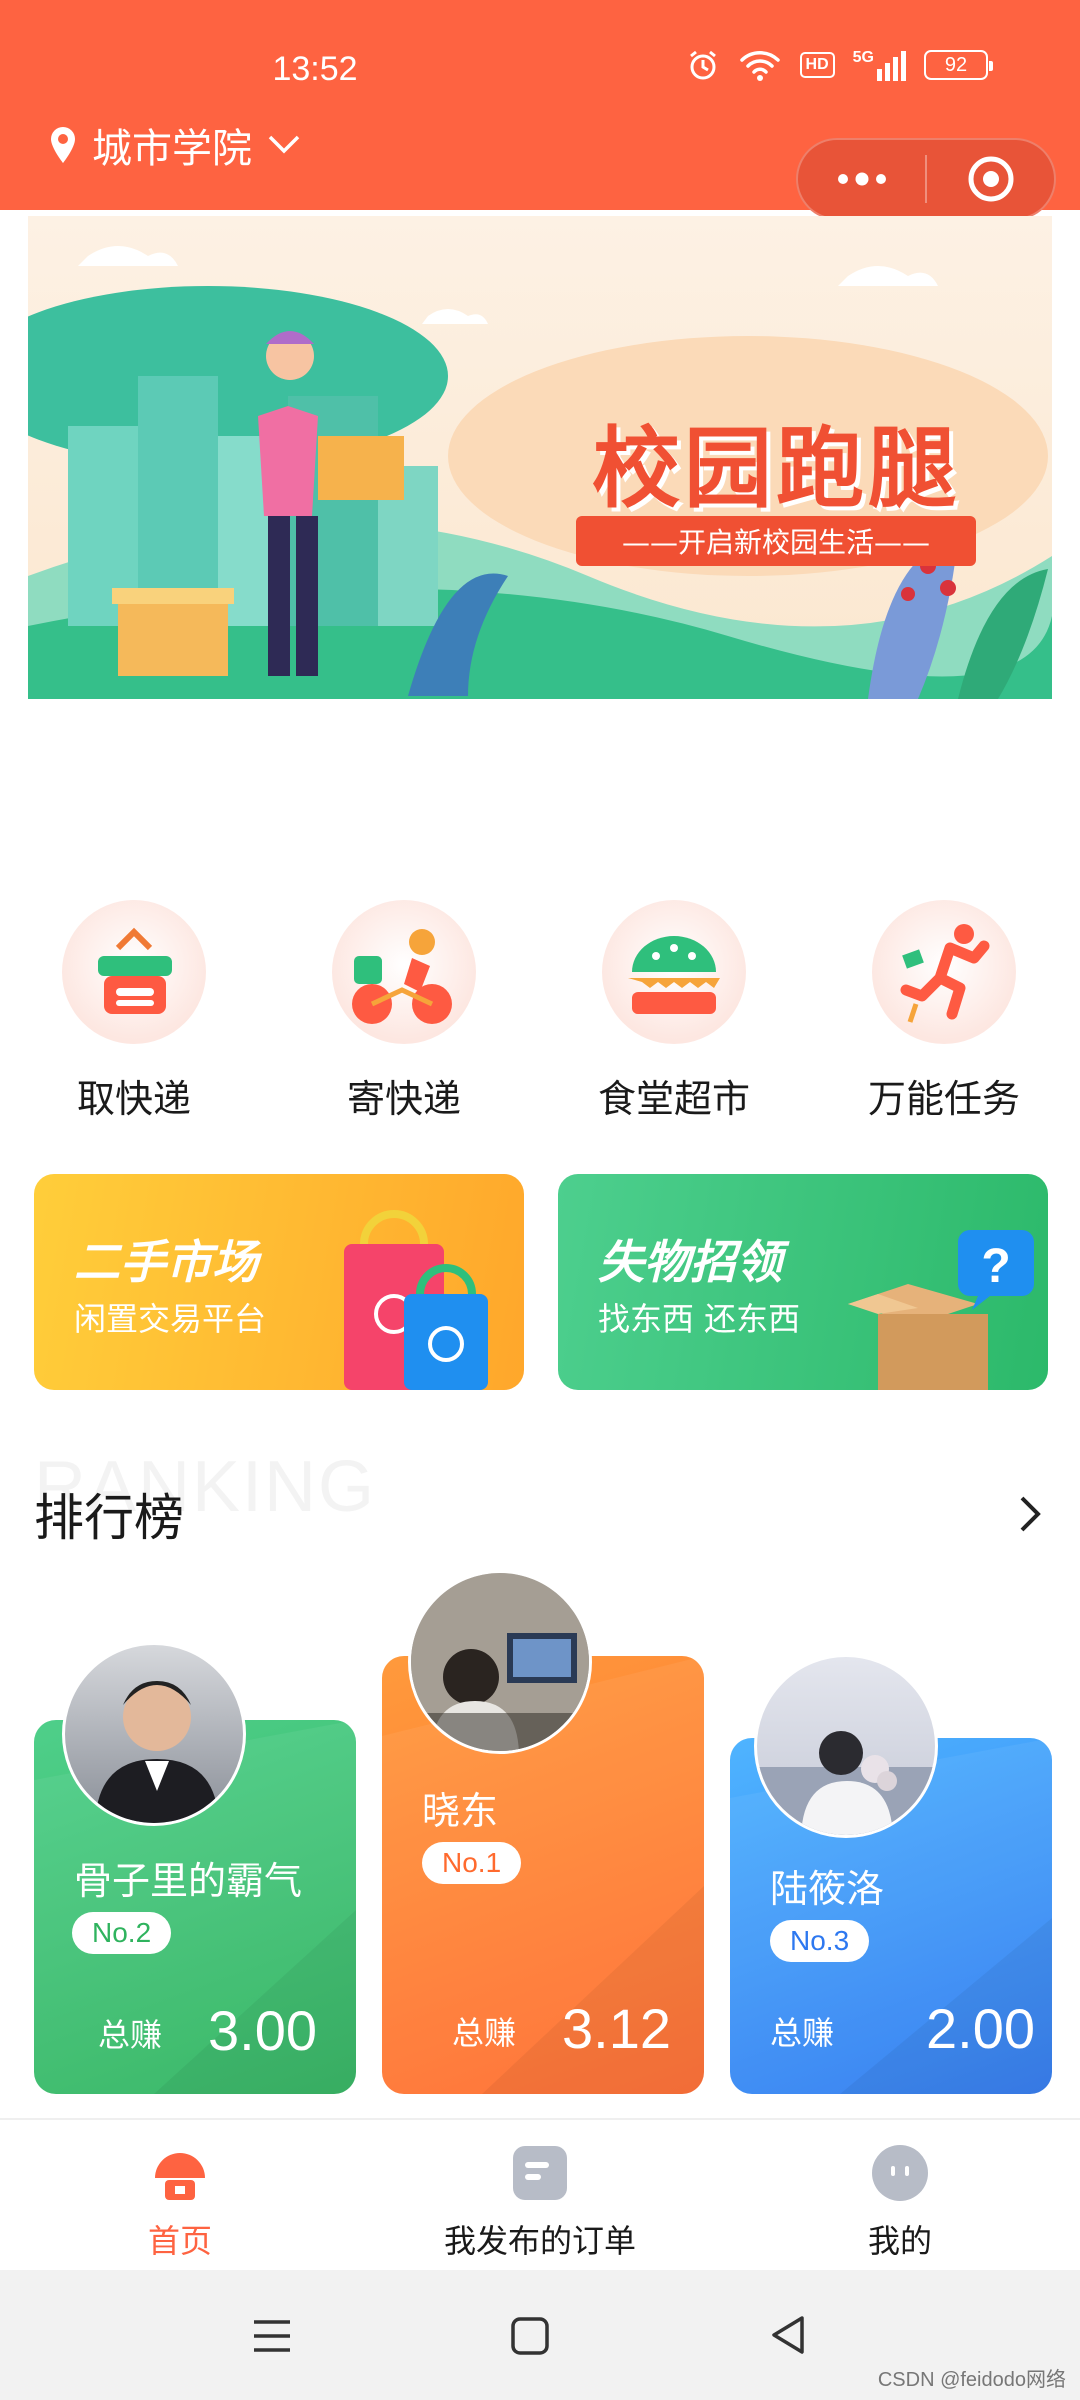 This screenshot has width=1080, height=2400. What do you see at coordinates (820, 1941) in the screenshot?
I see `rank-badge: No.3` at bounding box center [820, 1941].